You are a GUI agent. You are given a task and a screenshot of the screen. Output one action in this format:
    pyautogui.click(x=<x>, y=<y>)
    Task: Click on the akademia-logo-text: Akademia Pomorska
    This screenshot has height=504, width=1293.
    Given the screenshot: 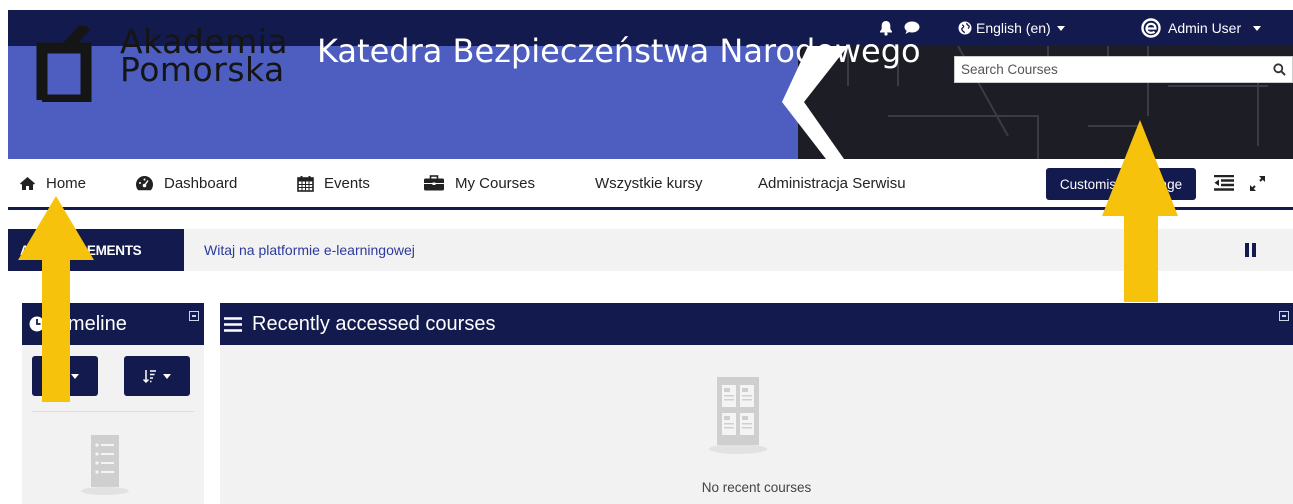 What is the action you would take?
    pyautogui.click(x=204, y=57)
    